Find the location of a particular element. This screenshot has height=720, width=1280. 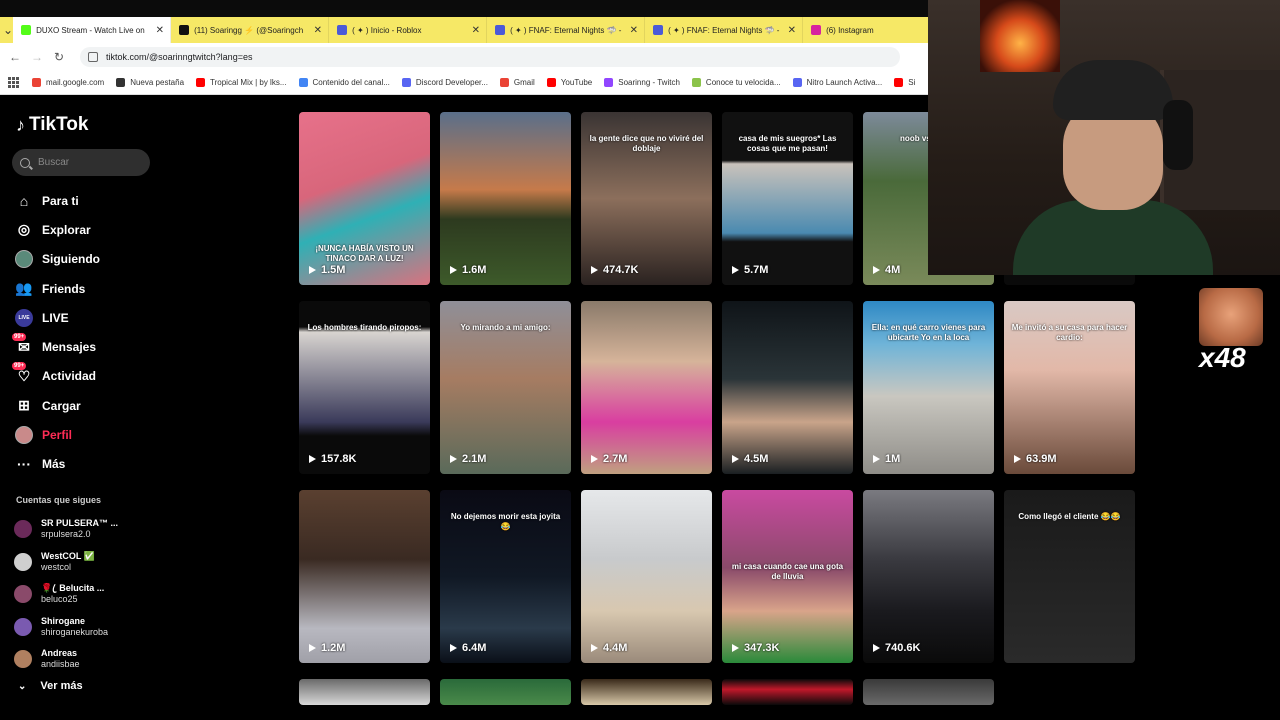

video-card: 4.5M is located at coordinates (787, 387).